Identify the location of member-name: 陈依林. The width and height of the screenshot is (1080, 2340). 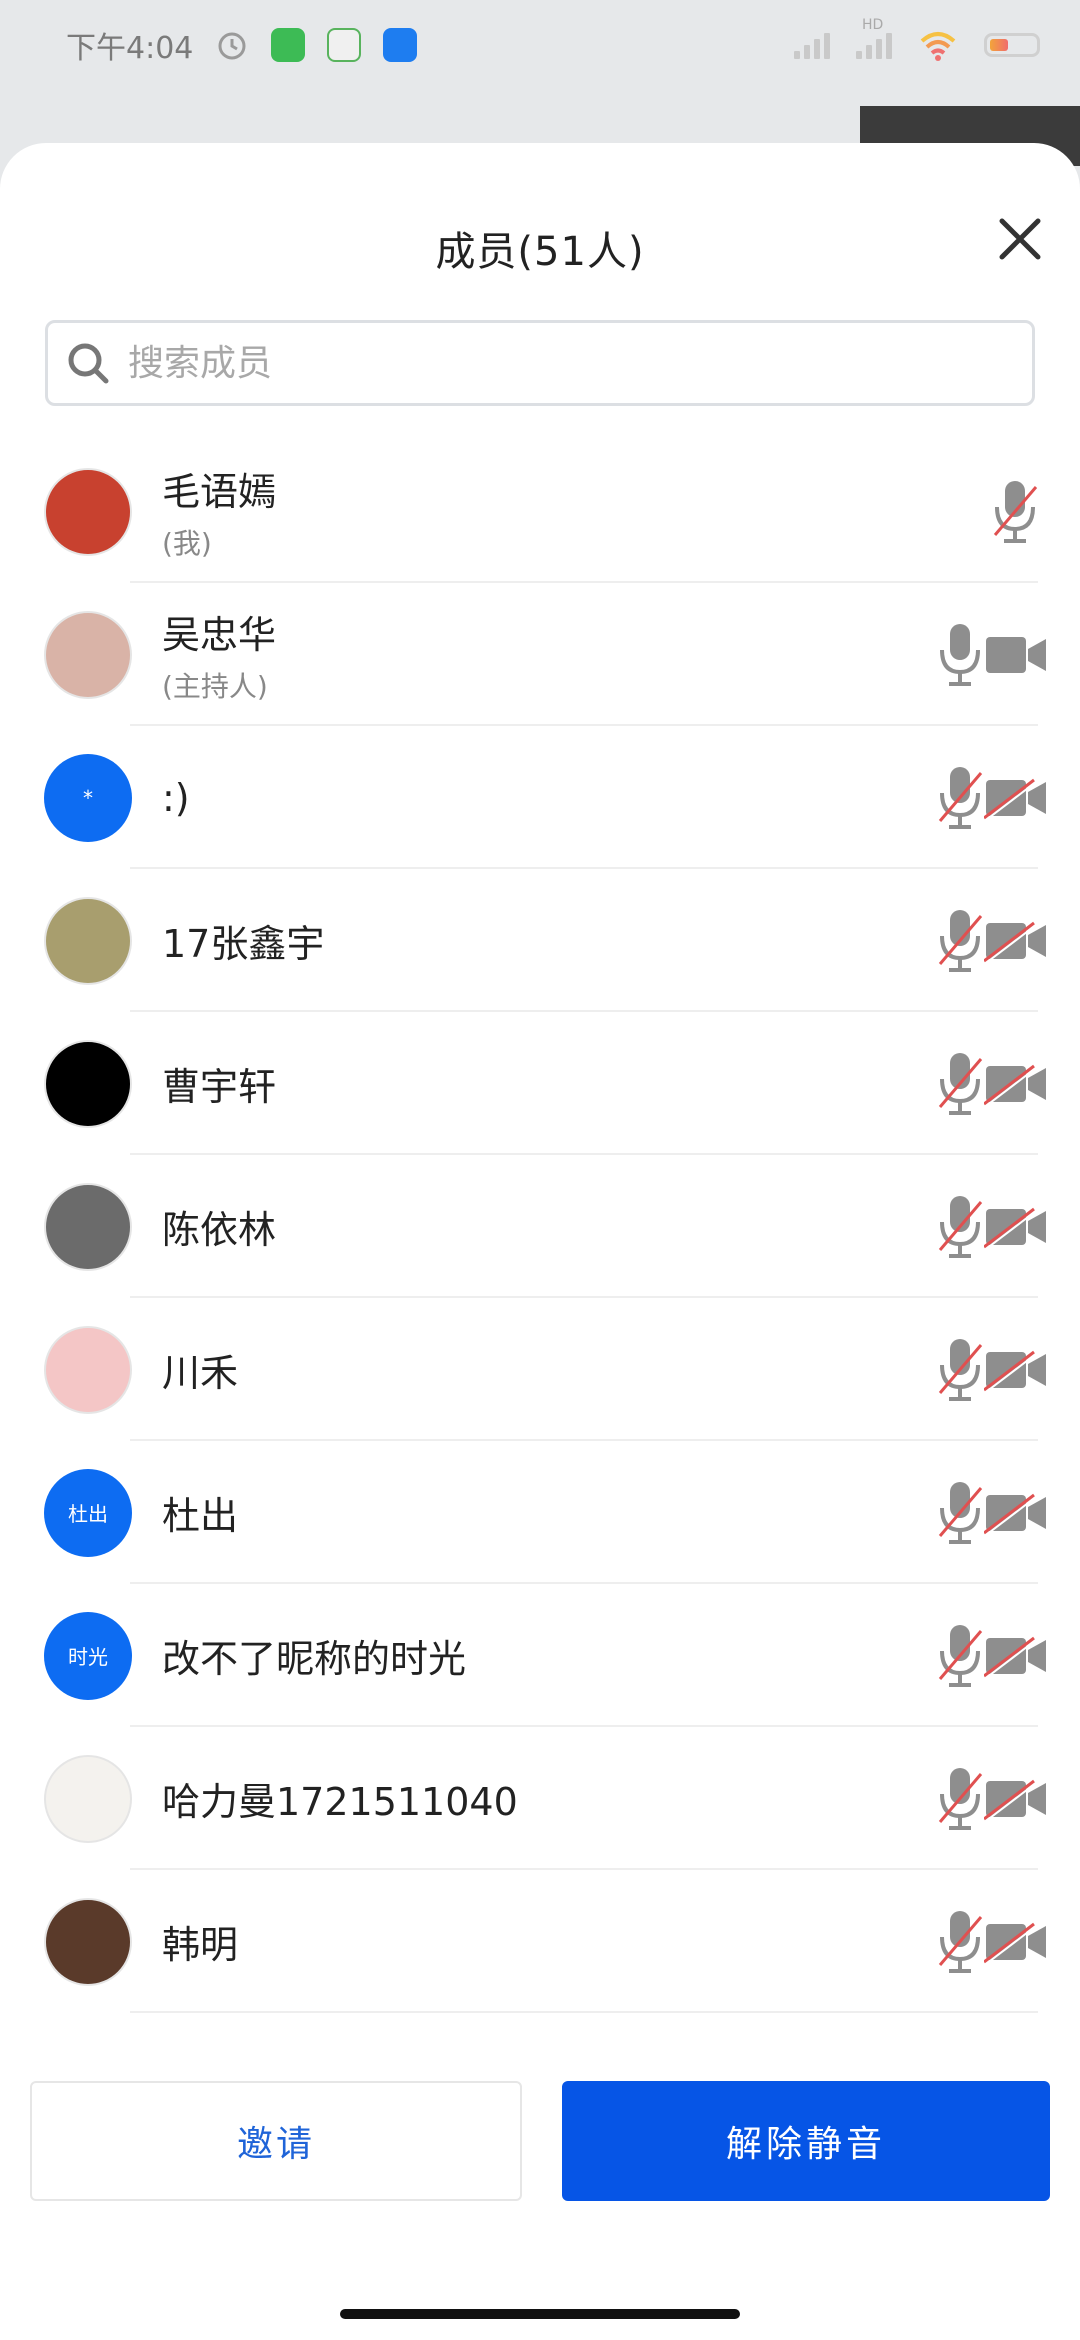
(219, 1230).